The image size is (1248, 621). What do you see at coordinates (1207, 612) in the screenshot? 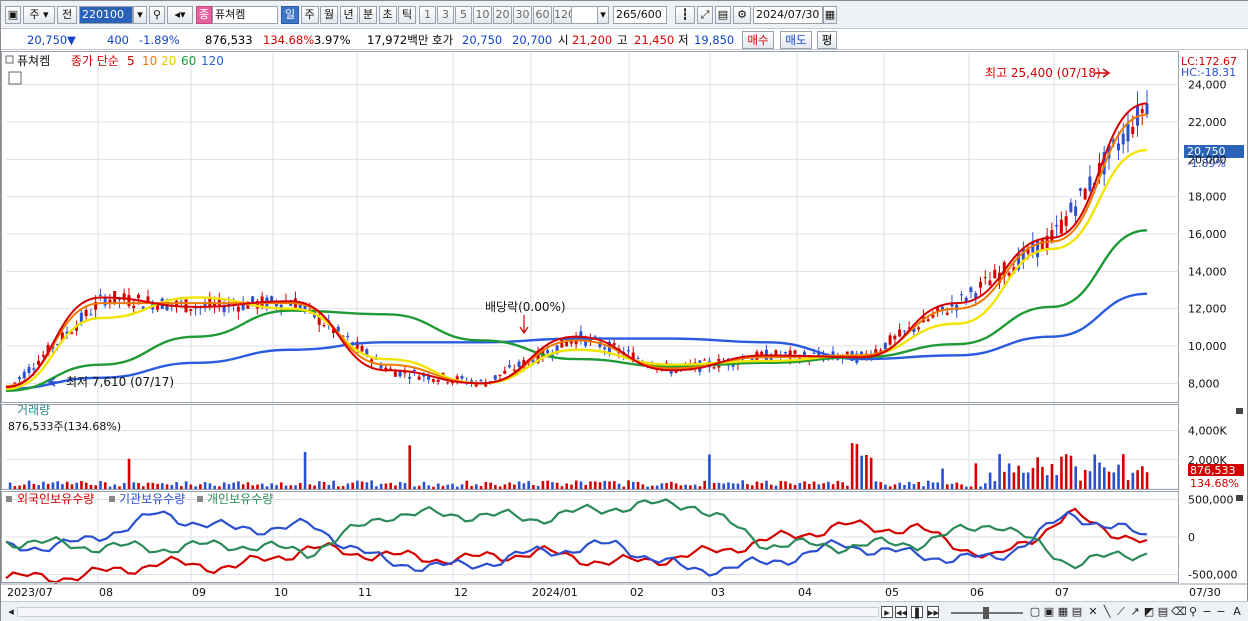
I see `zoom-out-icon: −` at bounding box center [1207, 612].